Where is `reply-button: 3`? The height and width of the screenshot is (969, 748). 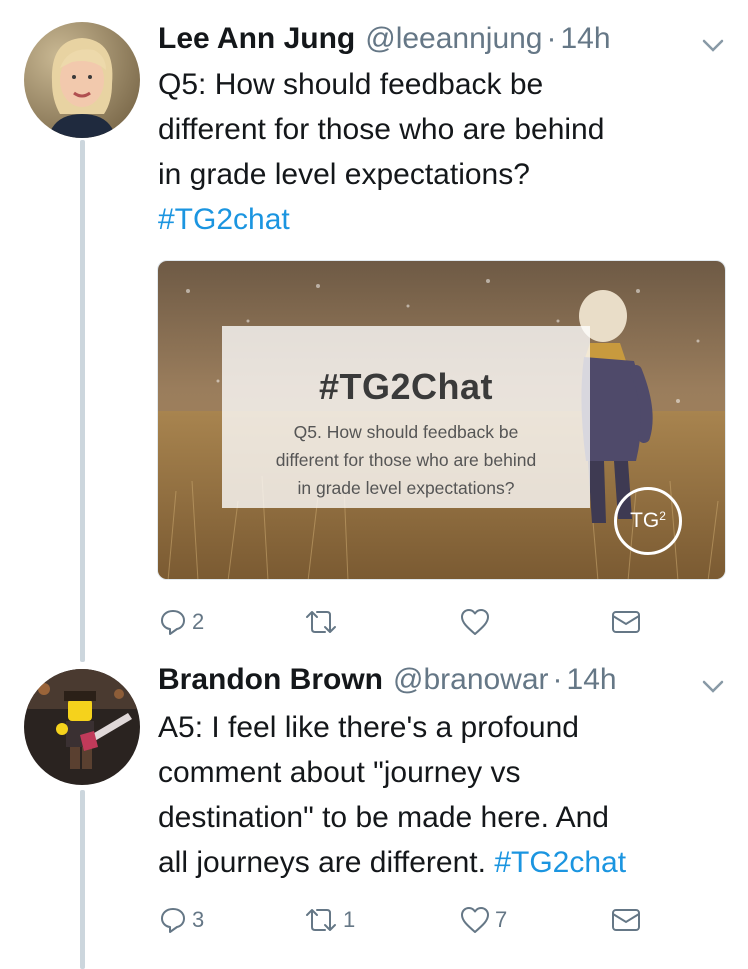 reply-button: 3 is located at coordinates (181, 920).